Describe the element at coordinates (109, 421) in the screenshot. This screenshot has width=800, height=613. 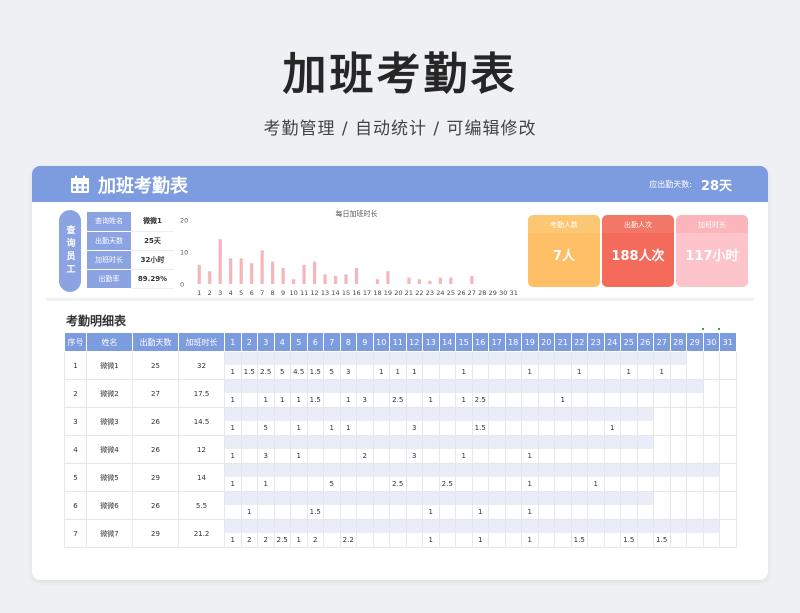
I see `cell-name: 微微3` at that location.